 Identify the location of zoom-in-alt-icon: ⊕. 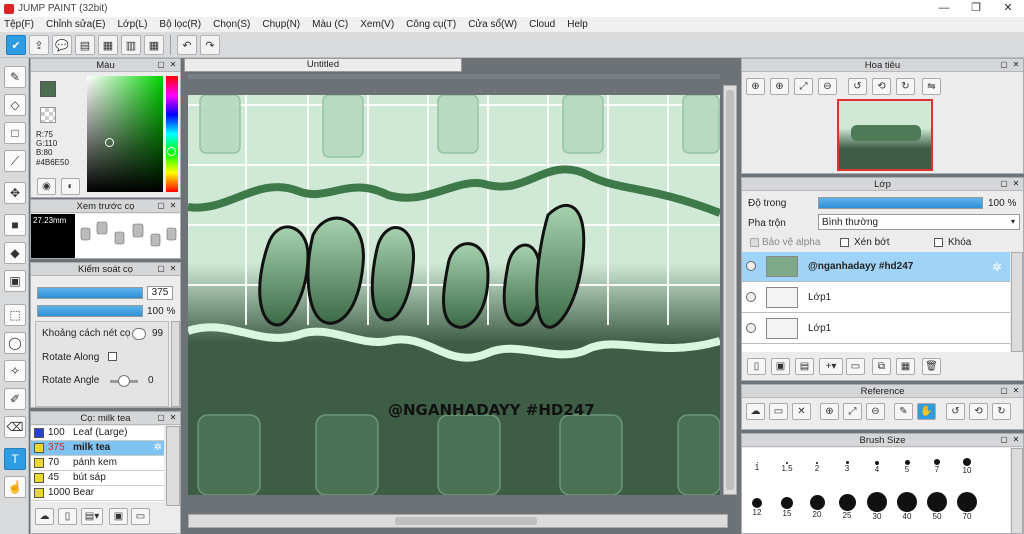
(779, 86).